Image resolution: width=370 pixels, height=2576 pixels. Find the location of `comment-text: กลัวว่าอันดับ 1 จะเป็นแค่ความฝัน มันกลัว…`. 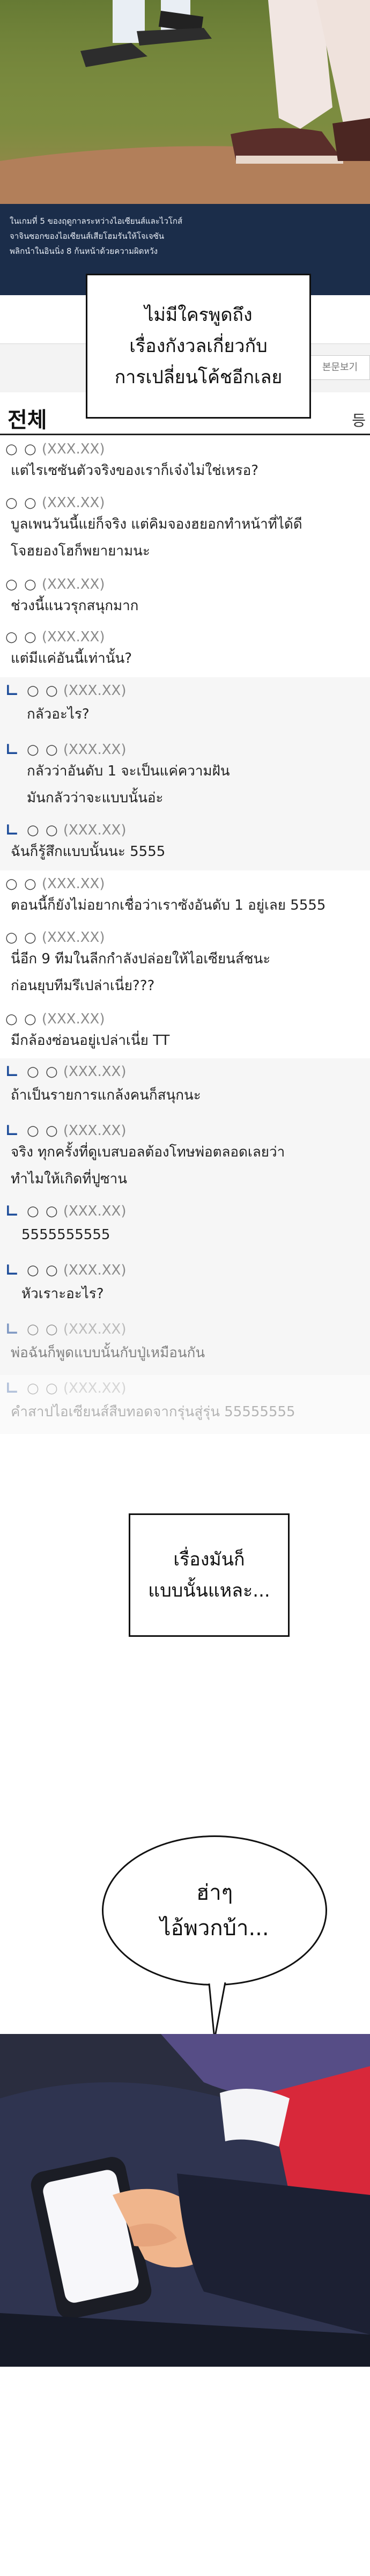

comment-text: กลัวว่าอันดับ 1 จะเป็นแค่ความฝัน มันกลัว… is located at coordinates (128, 784).